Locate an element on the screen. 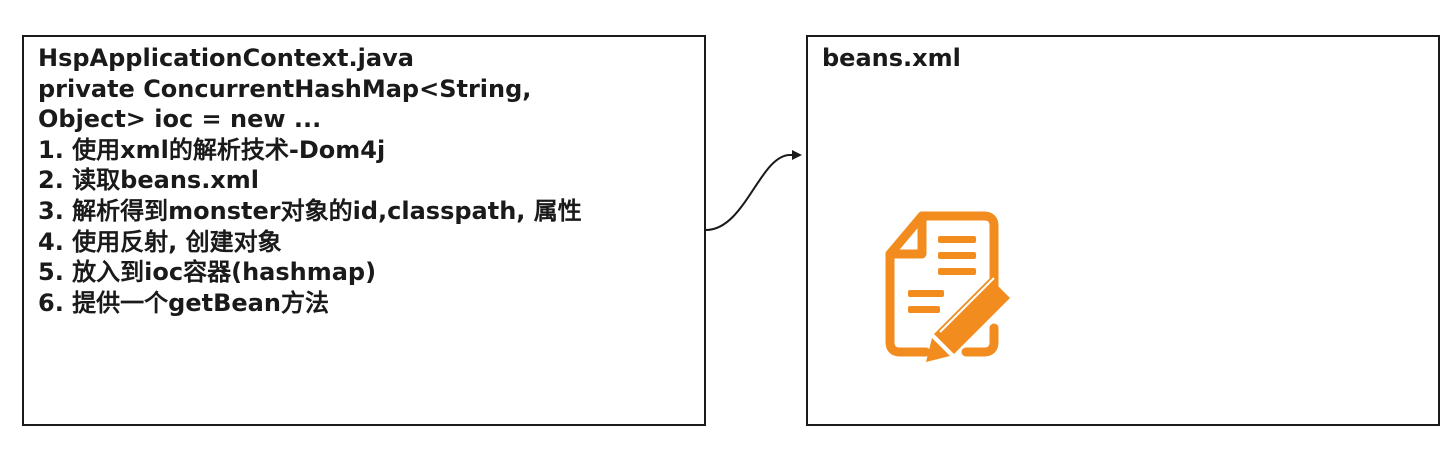 This screenshot has width=1453, height=454. step-2: 2. 读取beans.xml is located at coordinates (149, 180).